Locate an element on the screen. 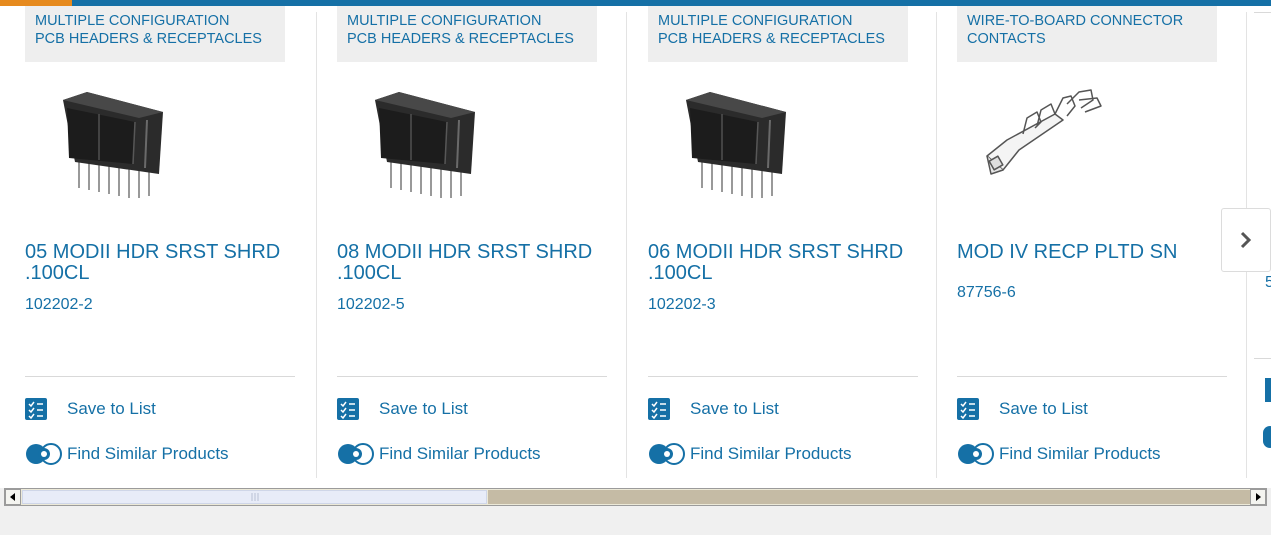 Image resolution: width=1271 pixels, height=535 pixels. part-number: 87756-6 is located at coordinates (986, 293).